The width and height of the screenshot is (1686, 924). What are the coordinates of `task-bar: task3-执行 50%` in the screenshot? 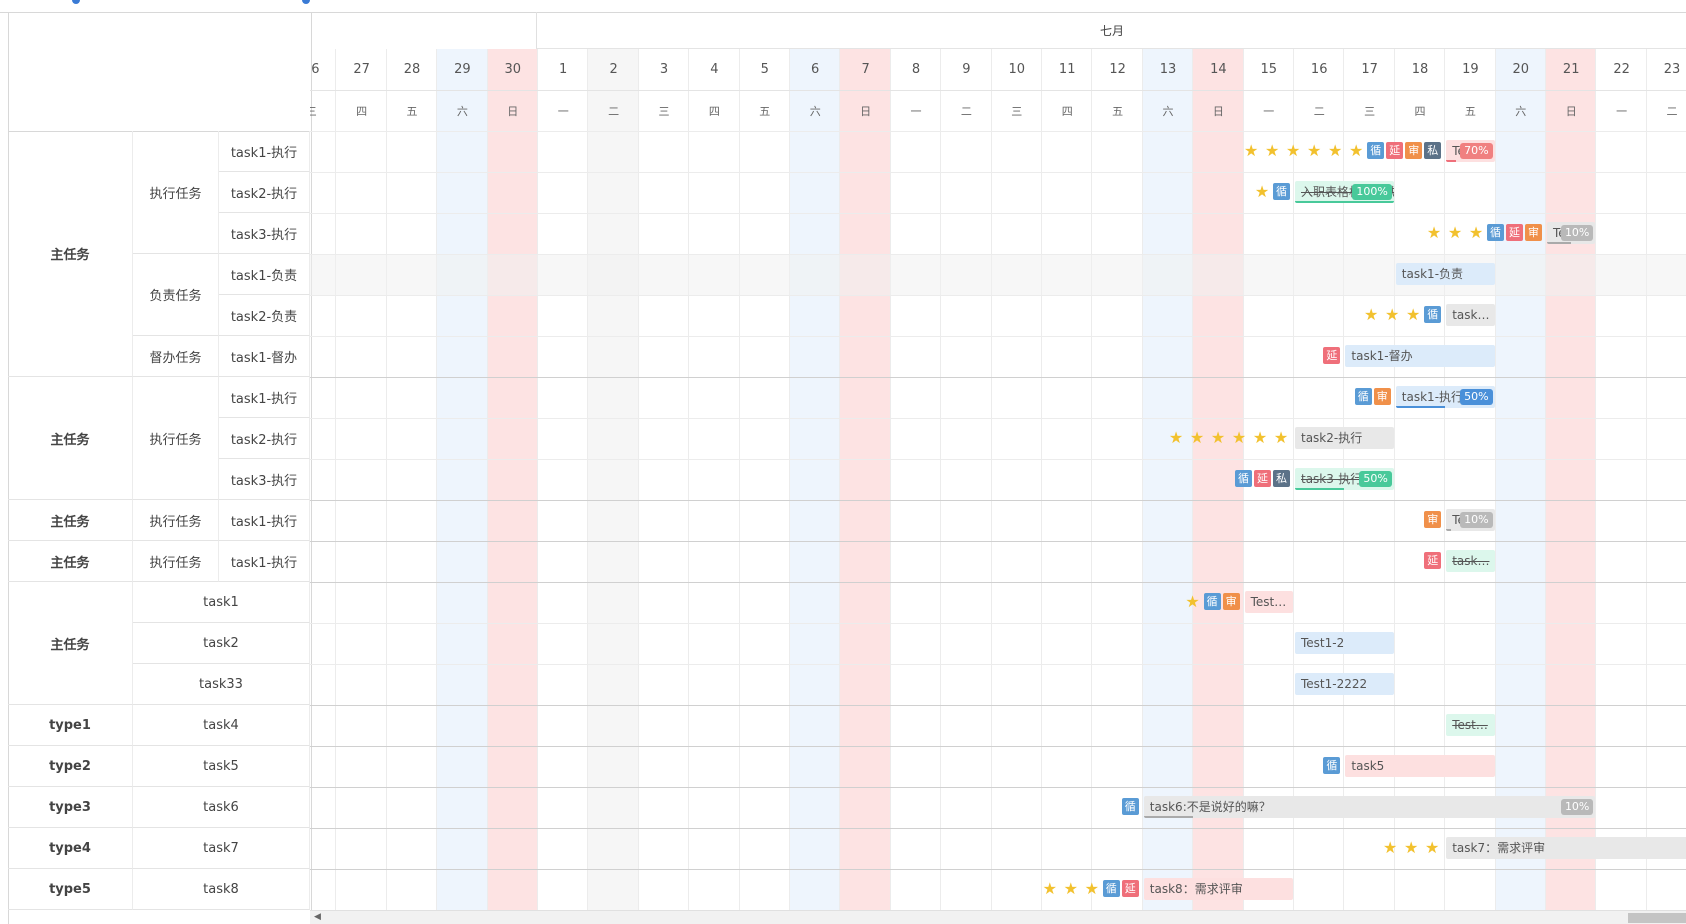 It's located at (1344, 479).